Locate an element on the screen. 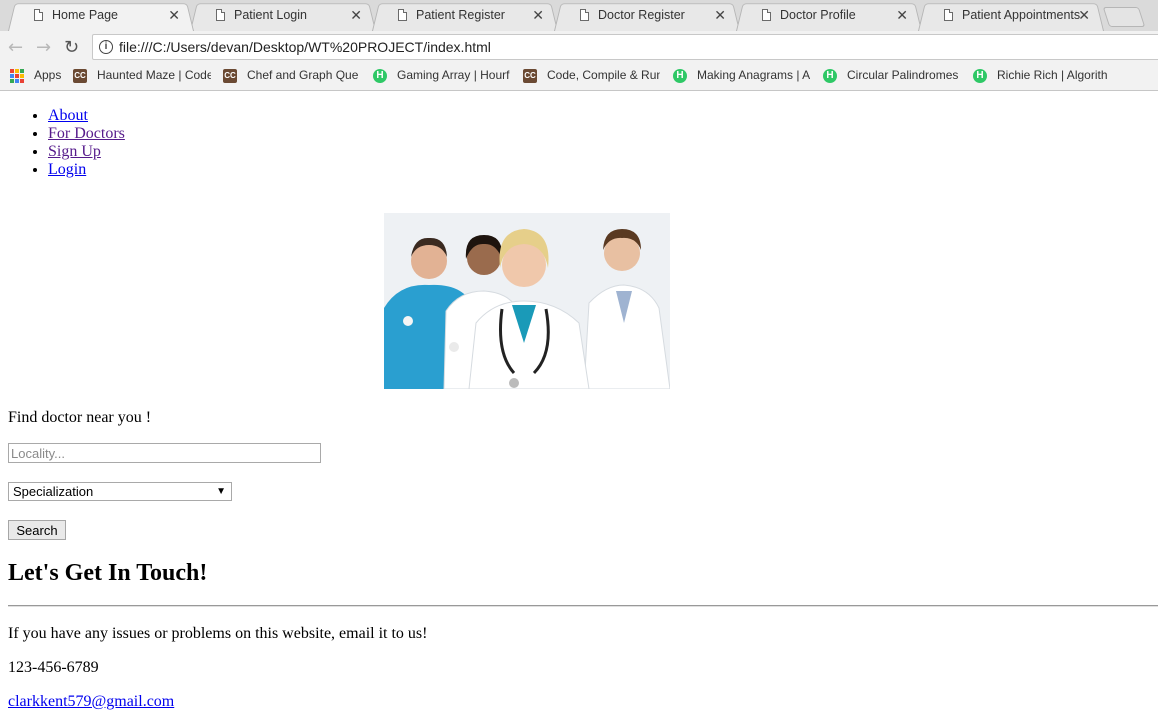 Image resolution: width=1158 pixels, height=722 pixels. tab-patient-appointments: Patient Appointments ✕ is located at coordinates (1011, 16).